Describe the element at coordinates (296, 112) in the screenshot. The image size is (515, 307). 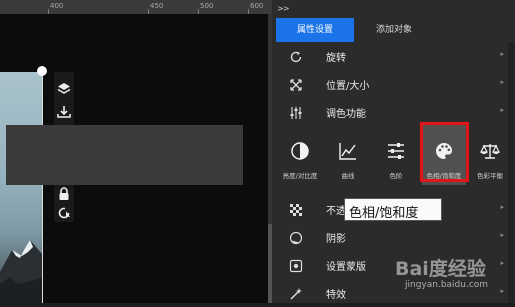
I see `sliders-icon` at that location.